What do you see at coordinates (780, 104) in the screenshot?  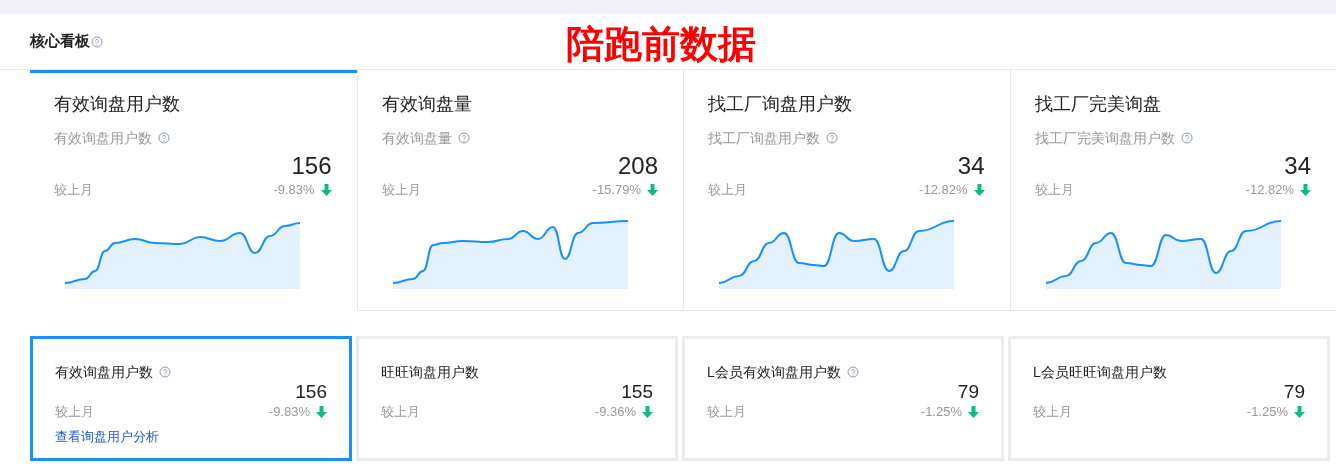 I see `card-title: 找工厂询盘用户数` at bounding box center [780, 104].